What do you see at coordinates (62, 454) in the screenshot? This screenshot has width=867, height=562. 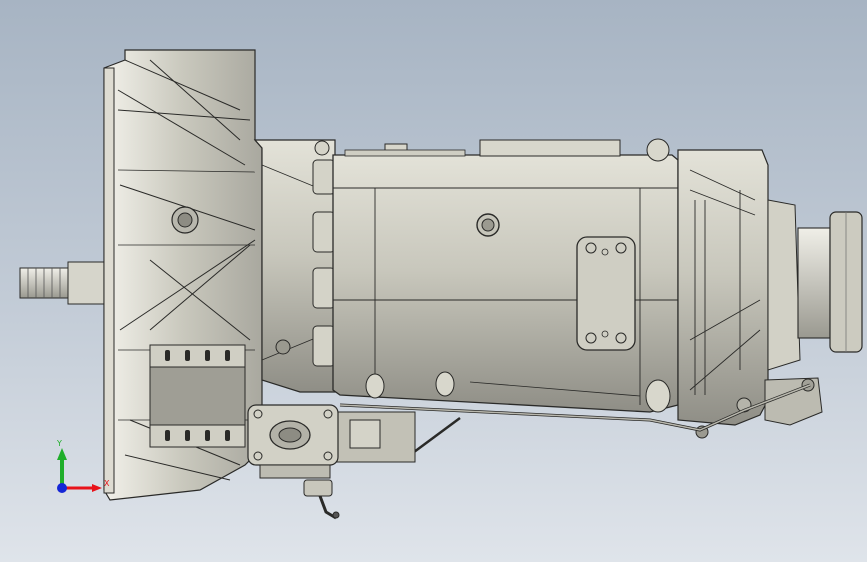 I see `triad-y-arrow-icon` at bounding box center [62, 454].